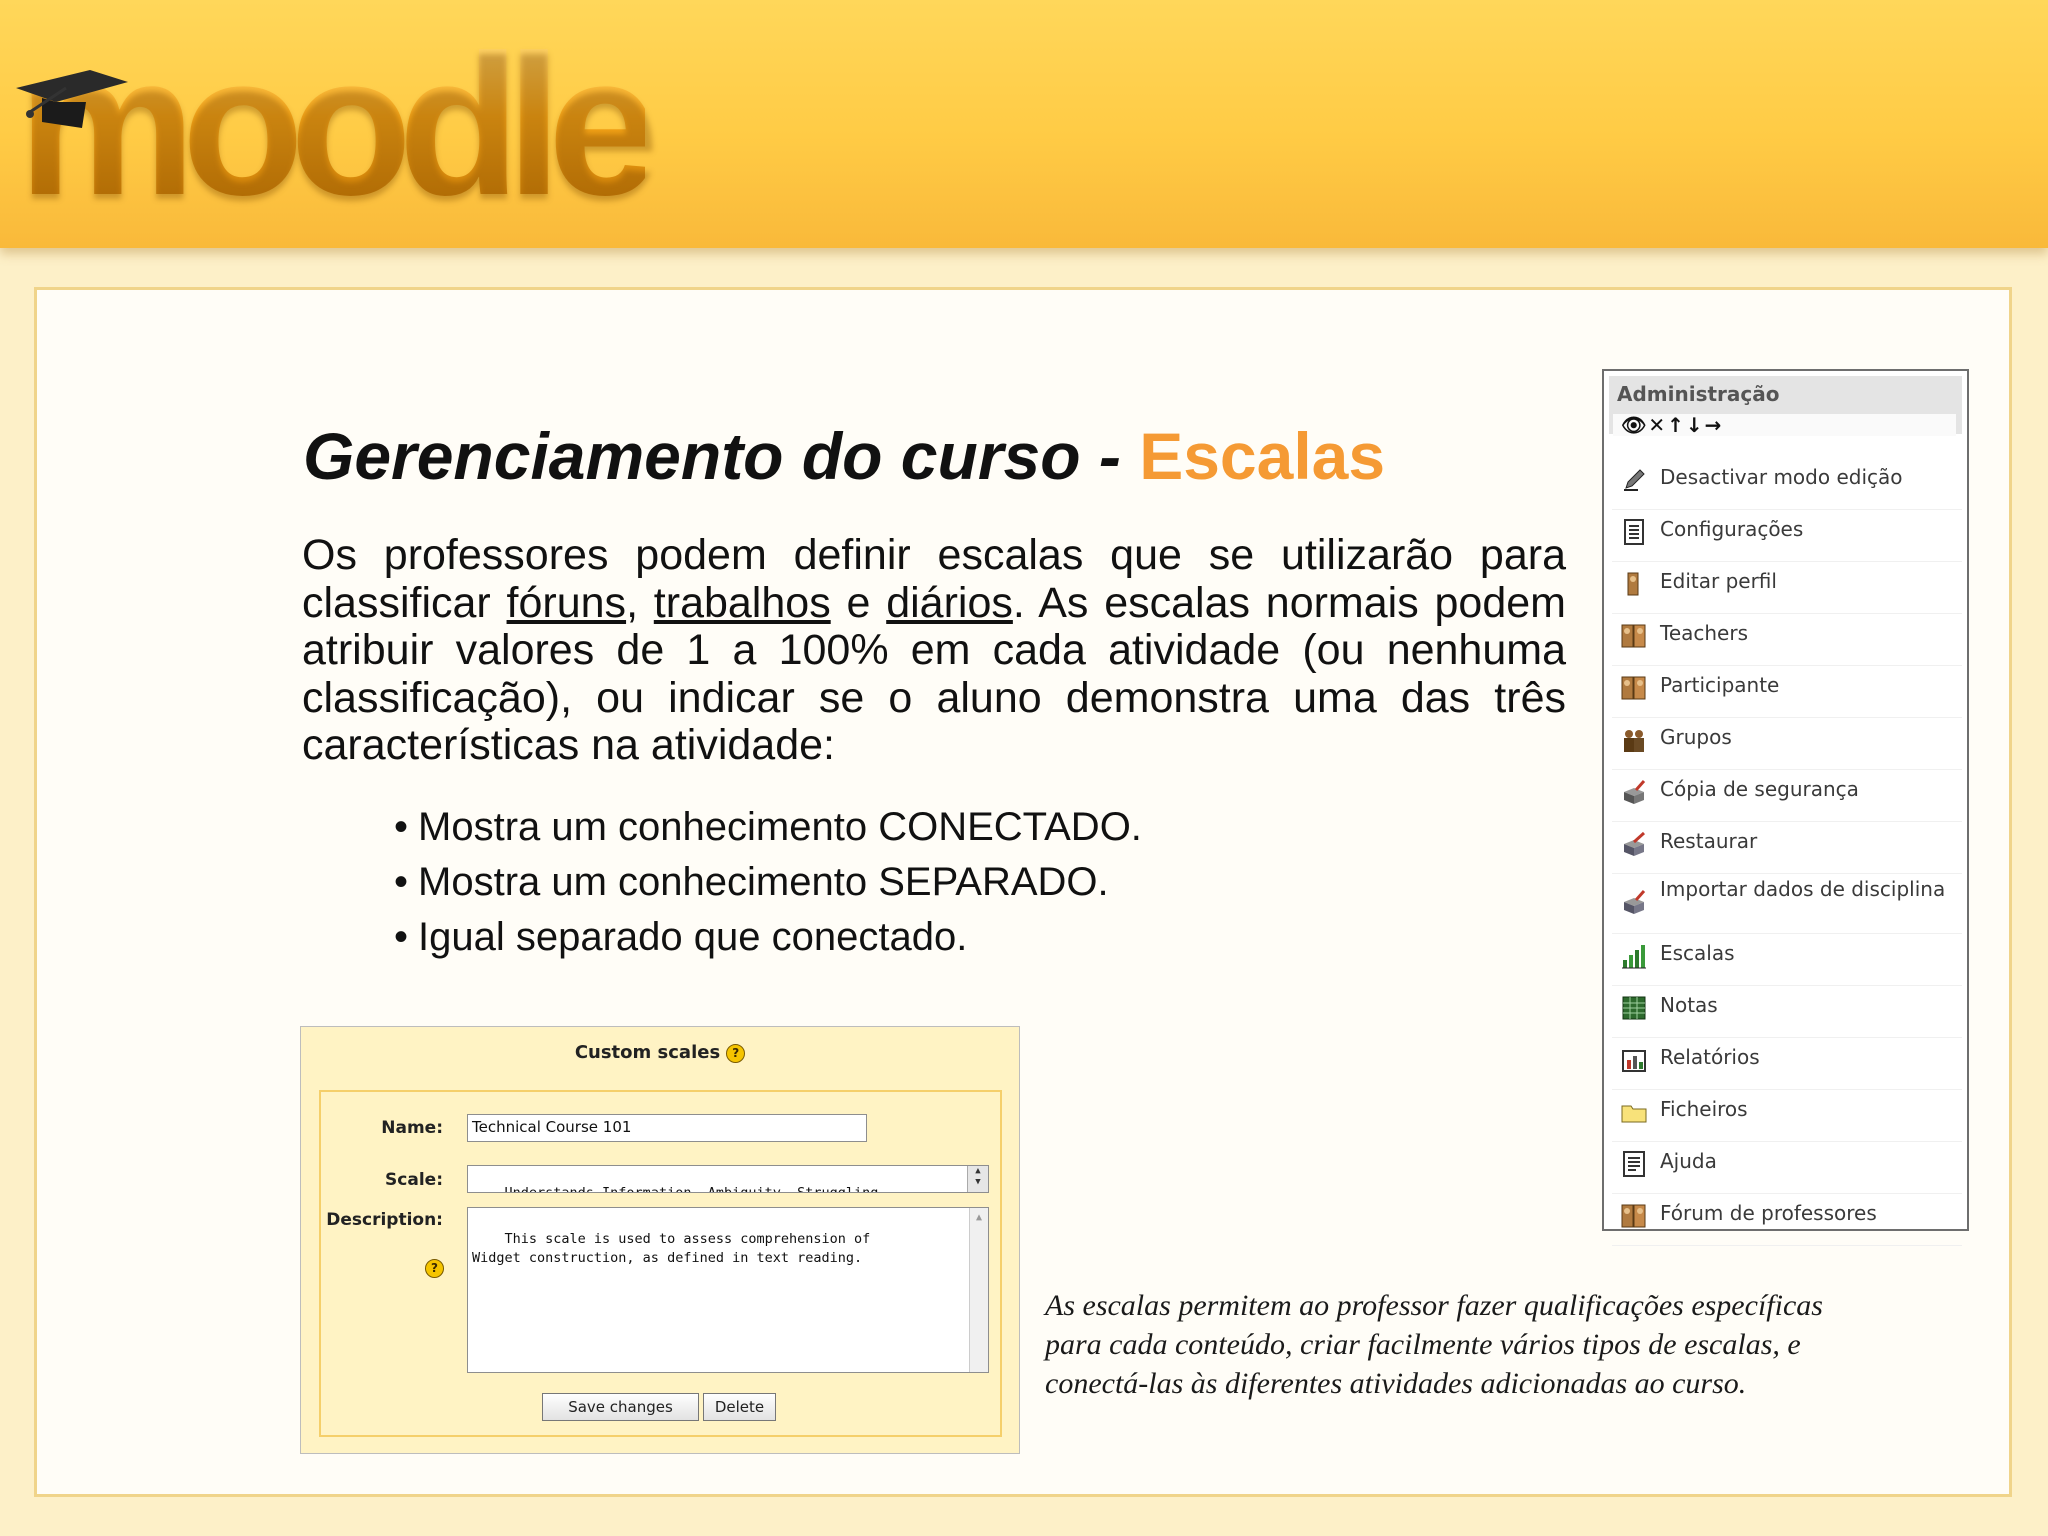  Describe the element at coordinates (384, 1220) in the screenshot. I see `description-label: Description:` at that location.